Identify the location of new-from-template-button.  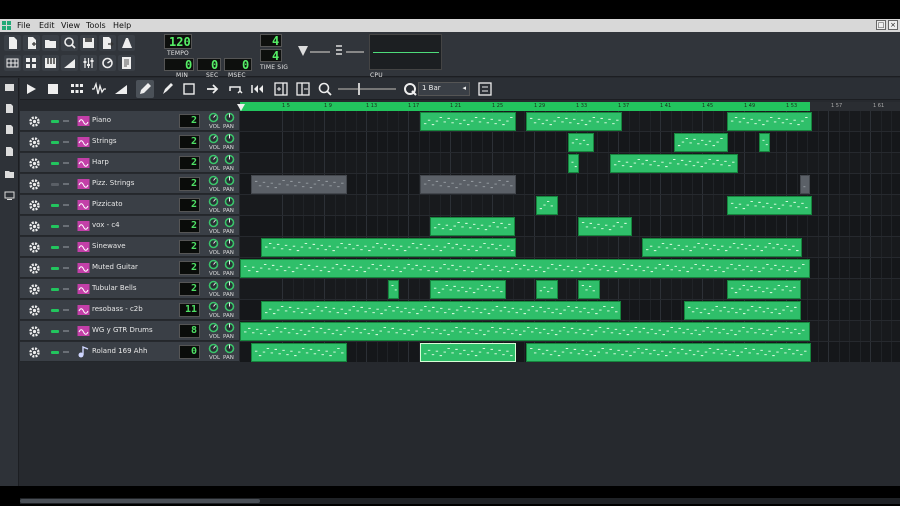
(31, 43).